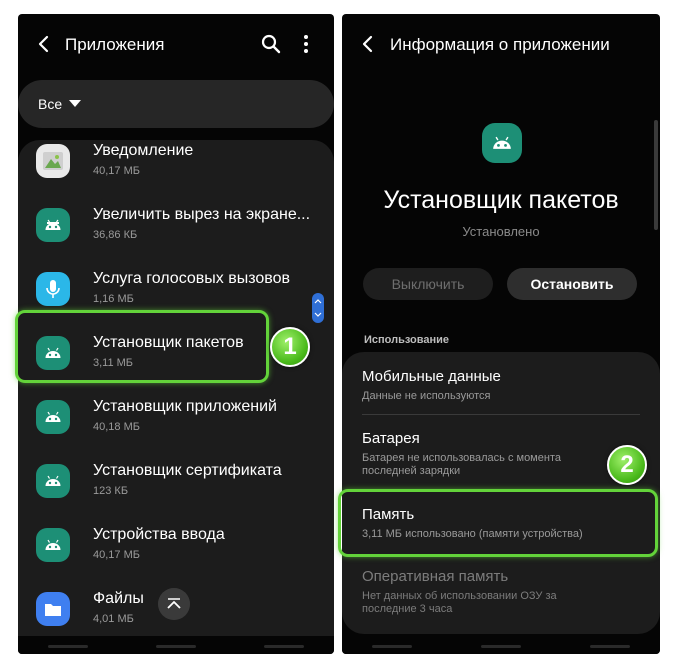 This screenshot has height=668, width=675. Describe the element at coordinates (318, 308) in the screenshot. I see `scrollbar-thumb` at that location.